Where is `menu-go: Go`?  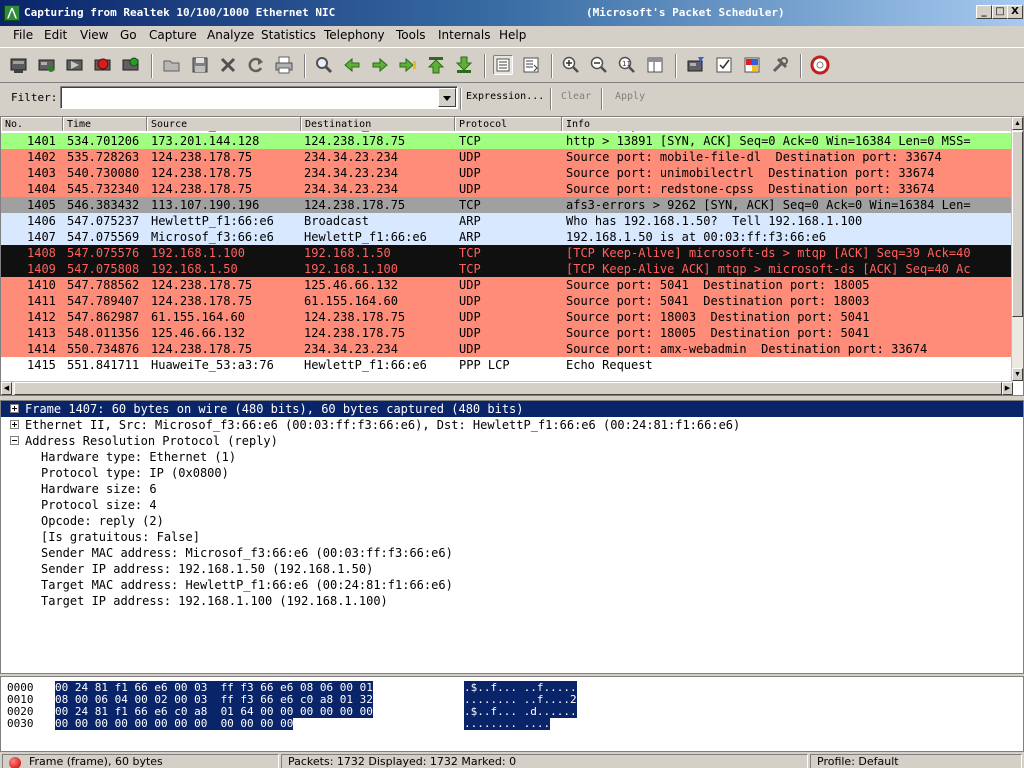
menu-go: Go is located at coordinates (128, 35).